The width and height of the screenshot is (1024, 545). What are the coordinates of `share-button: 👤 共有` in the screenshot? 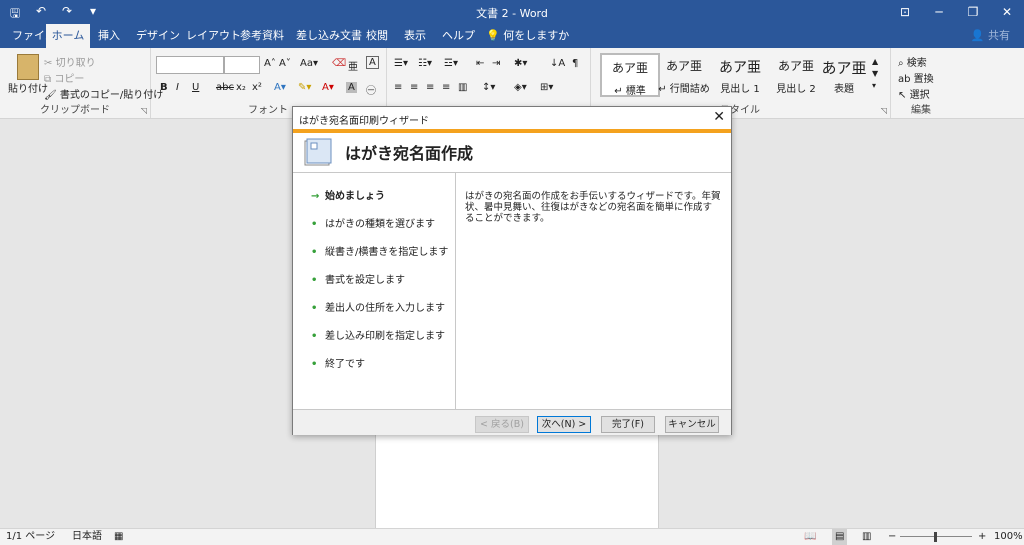 It's located at (990, 36).